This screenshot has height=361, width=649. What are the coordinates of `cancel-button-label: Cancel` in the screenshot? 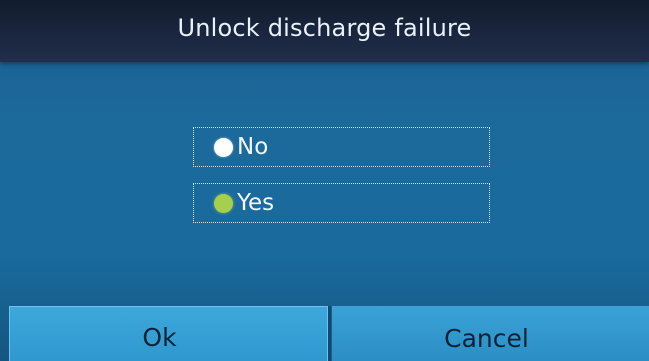 It's located at (486, 338).